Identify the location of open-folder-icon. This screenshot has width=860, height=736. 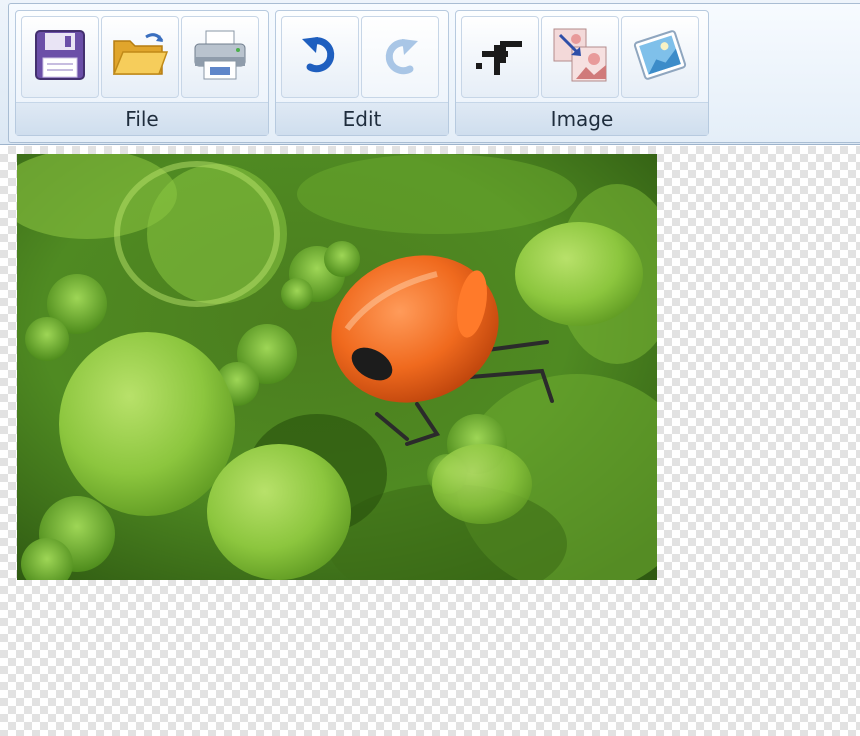
(140, 57).